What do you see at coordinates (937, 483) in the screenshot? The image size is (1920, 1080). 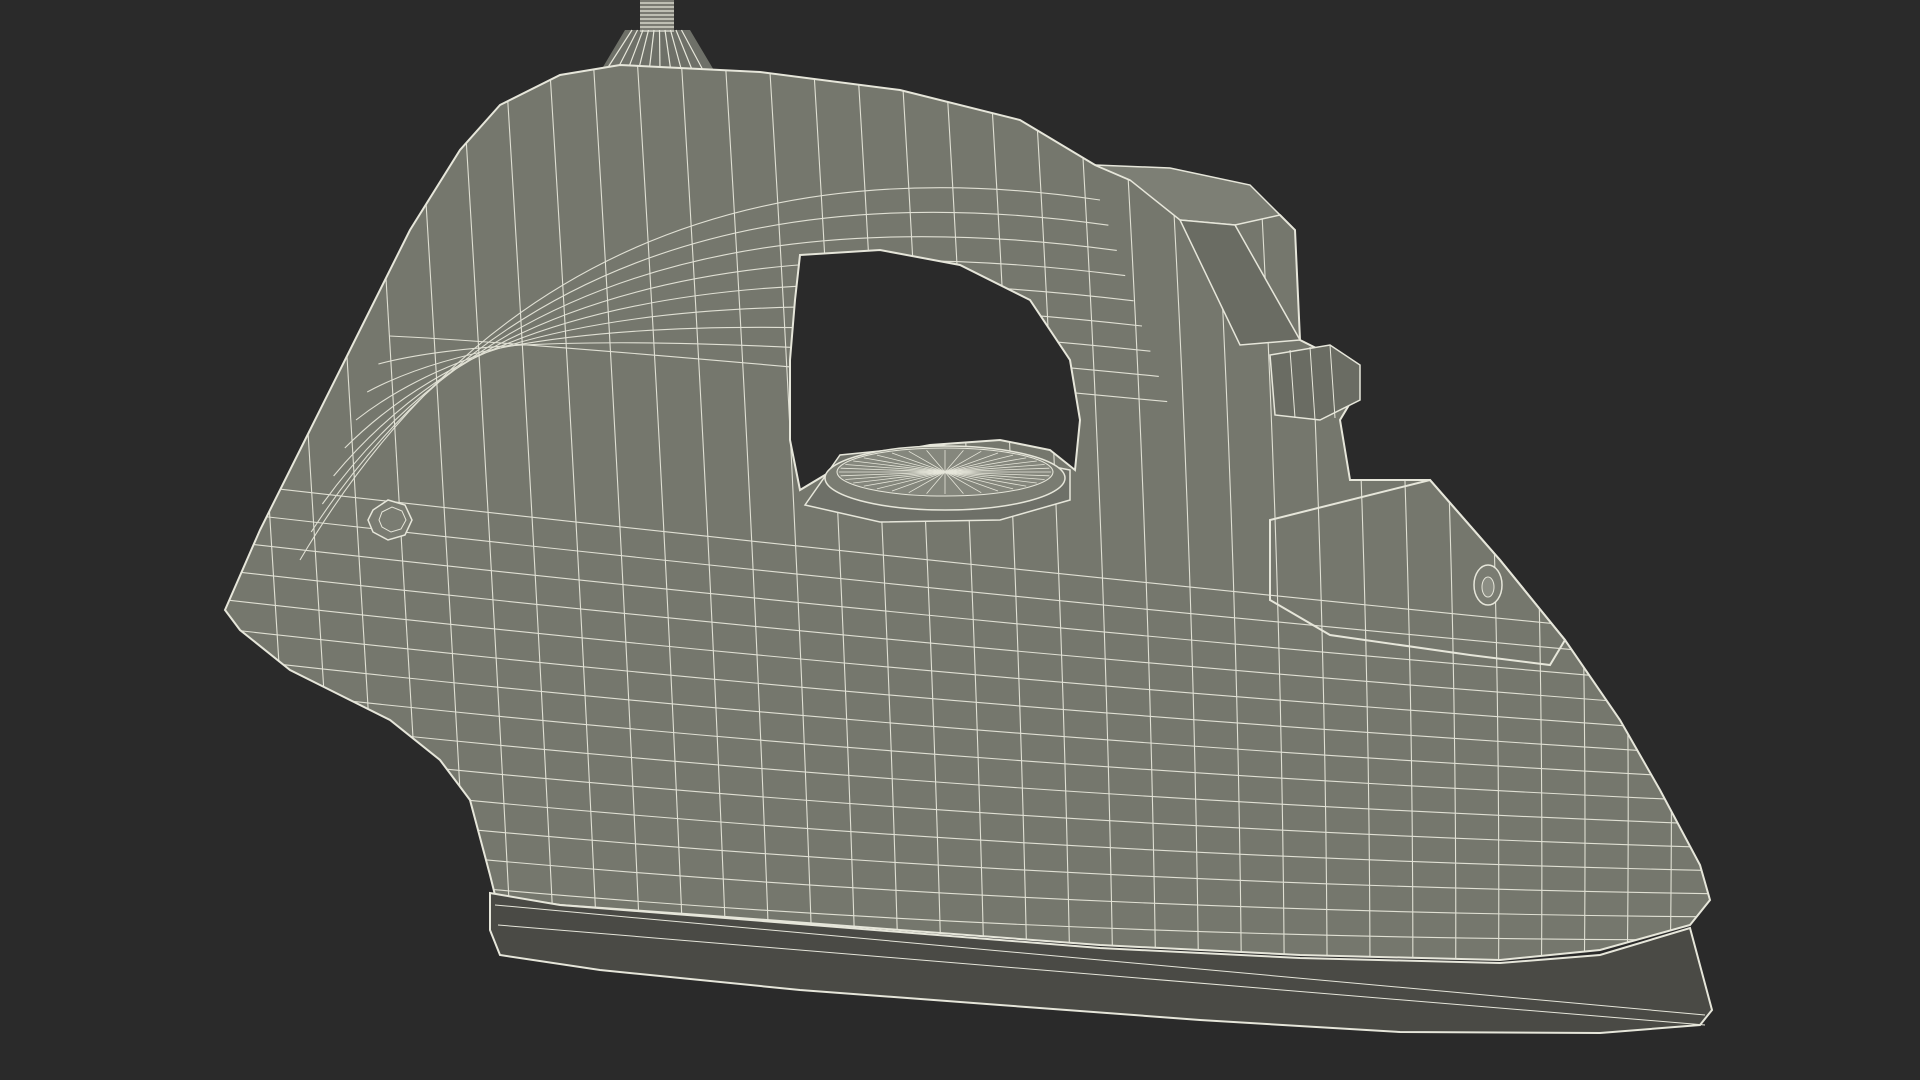 I see `temperature-dial` at bounding box center [937, 483].